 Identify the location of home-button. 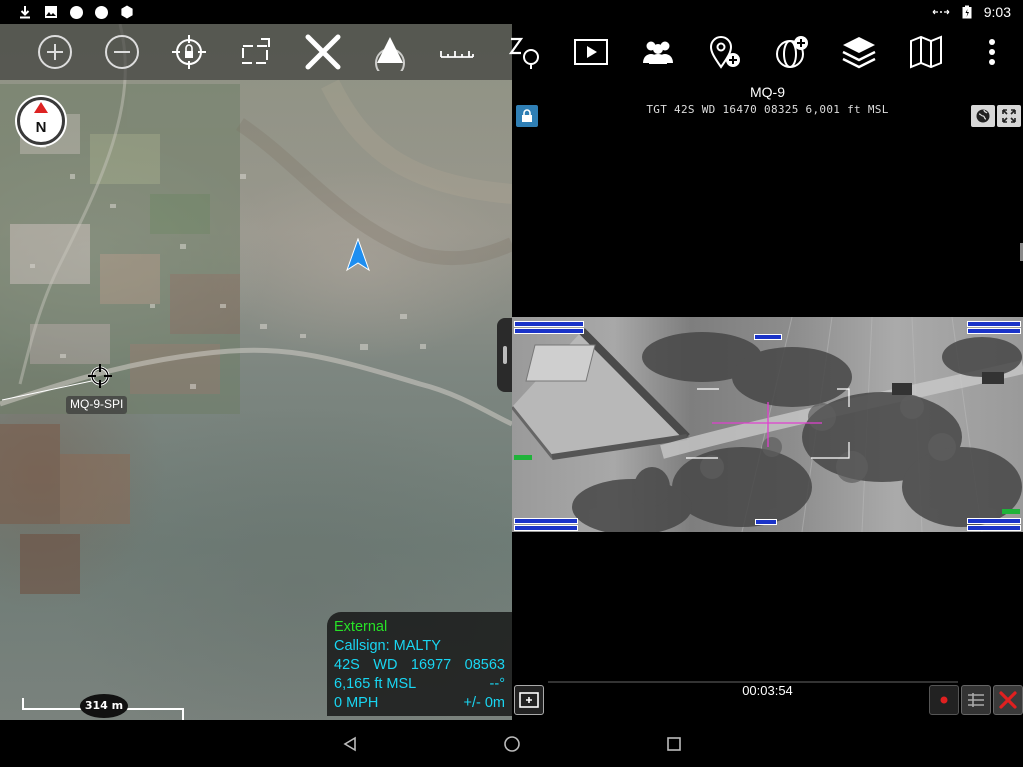
(512, 744).